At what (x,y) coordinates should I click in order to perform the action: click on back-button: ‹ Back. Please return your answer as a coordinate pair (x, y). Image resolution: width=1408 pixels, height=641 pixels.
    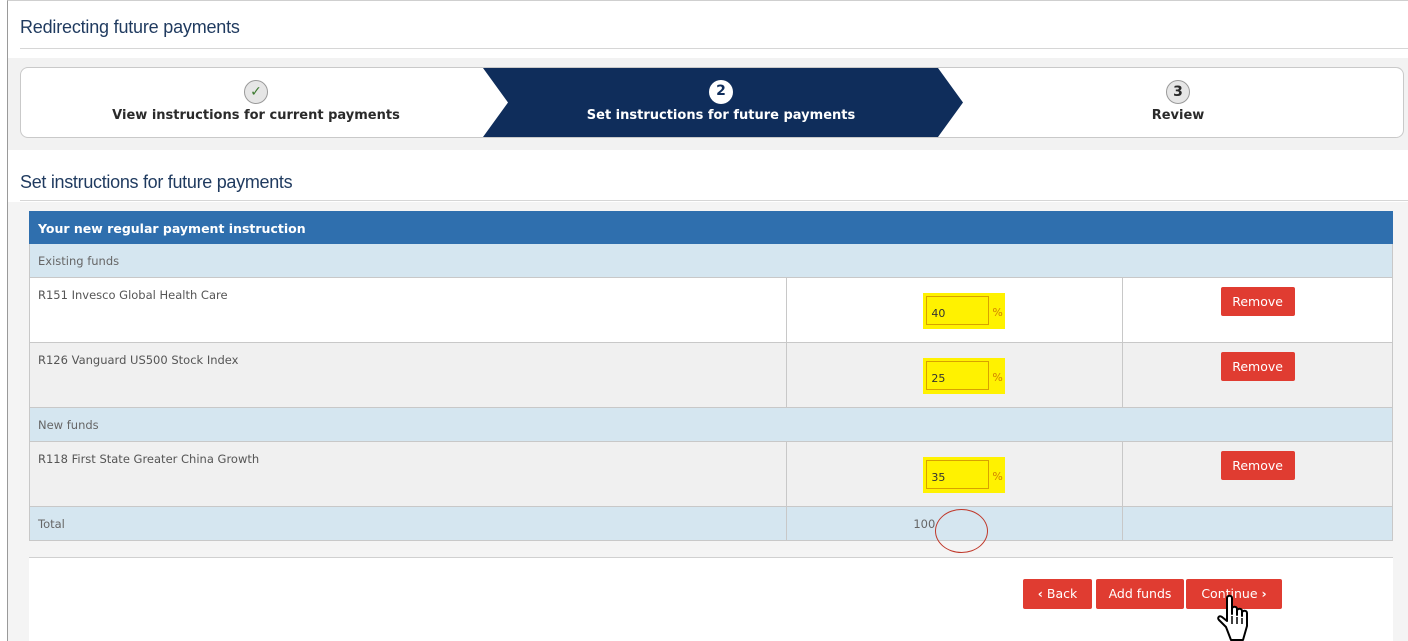
    Looking at the image, I should click on (1057, 594).